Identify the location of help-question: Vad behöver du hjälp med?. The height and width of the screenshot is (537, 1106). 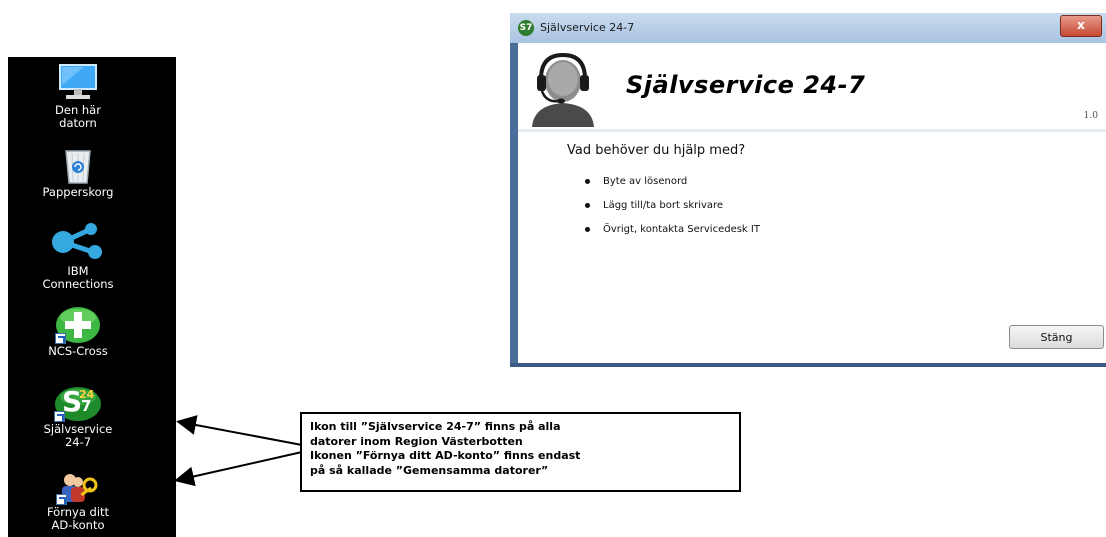
(656, 150).